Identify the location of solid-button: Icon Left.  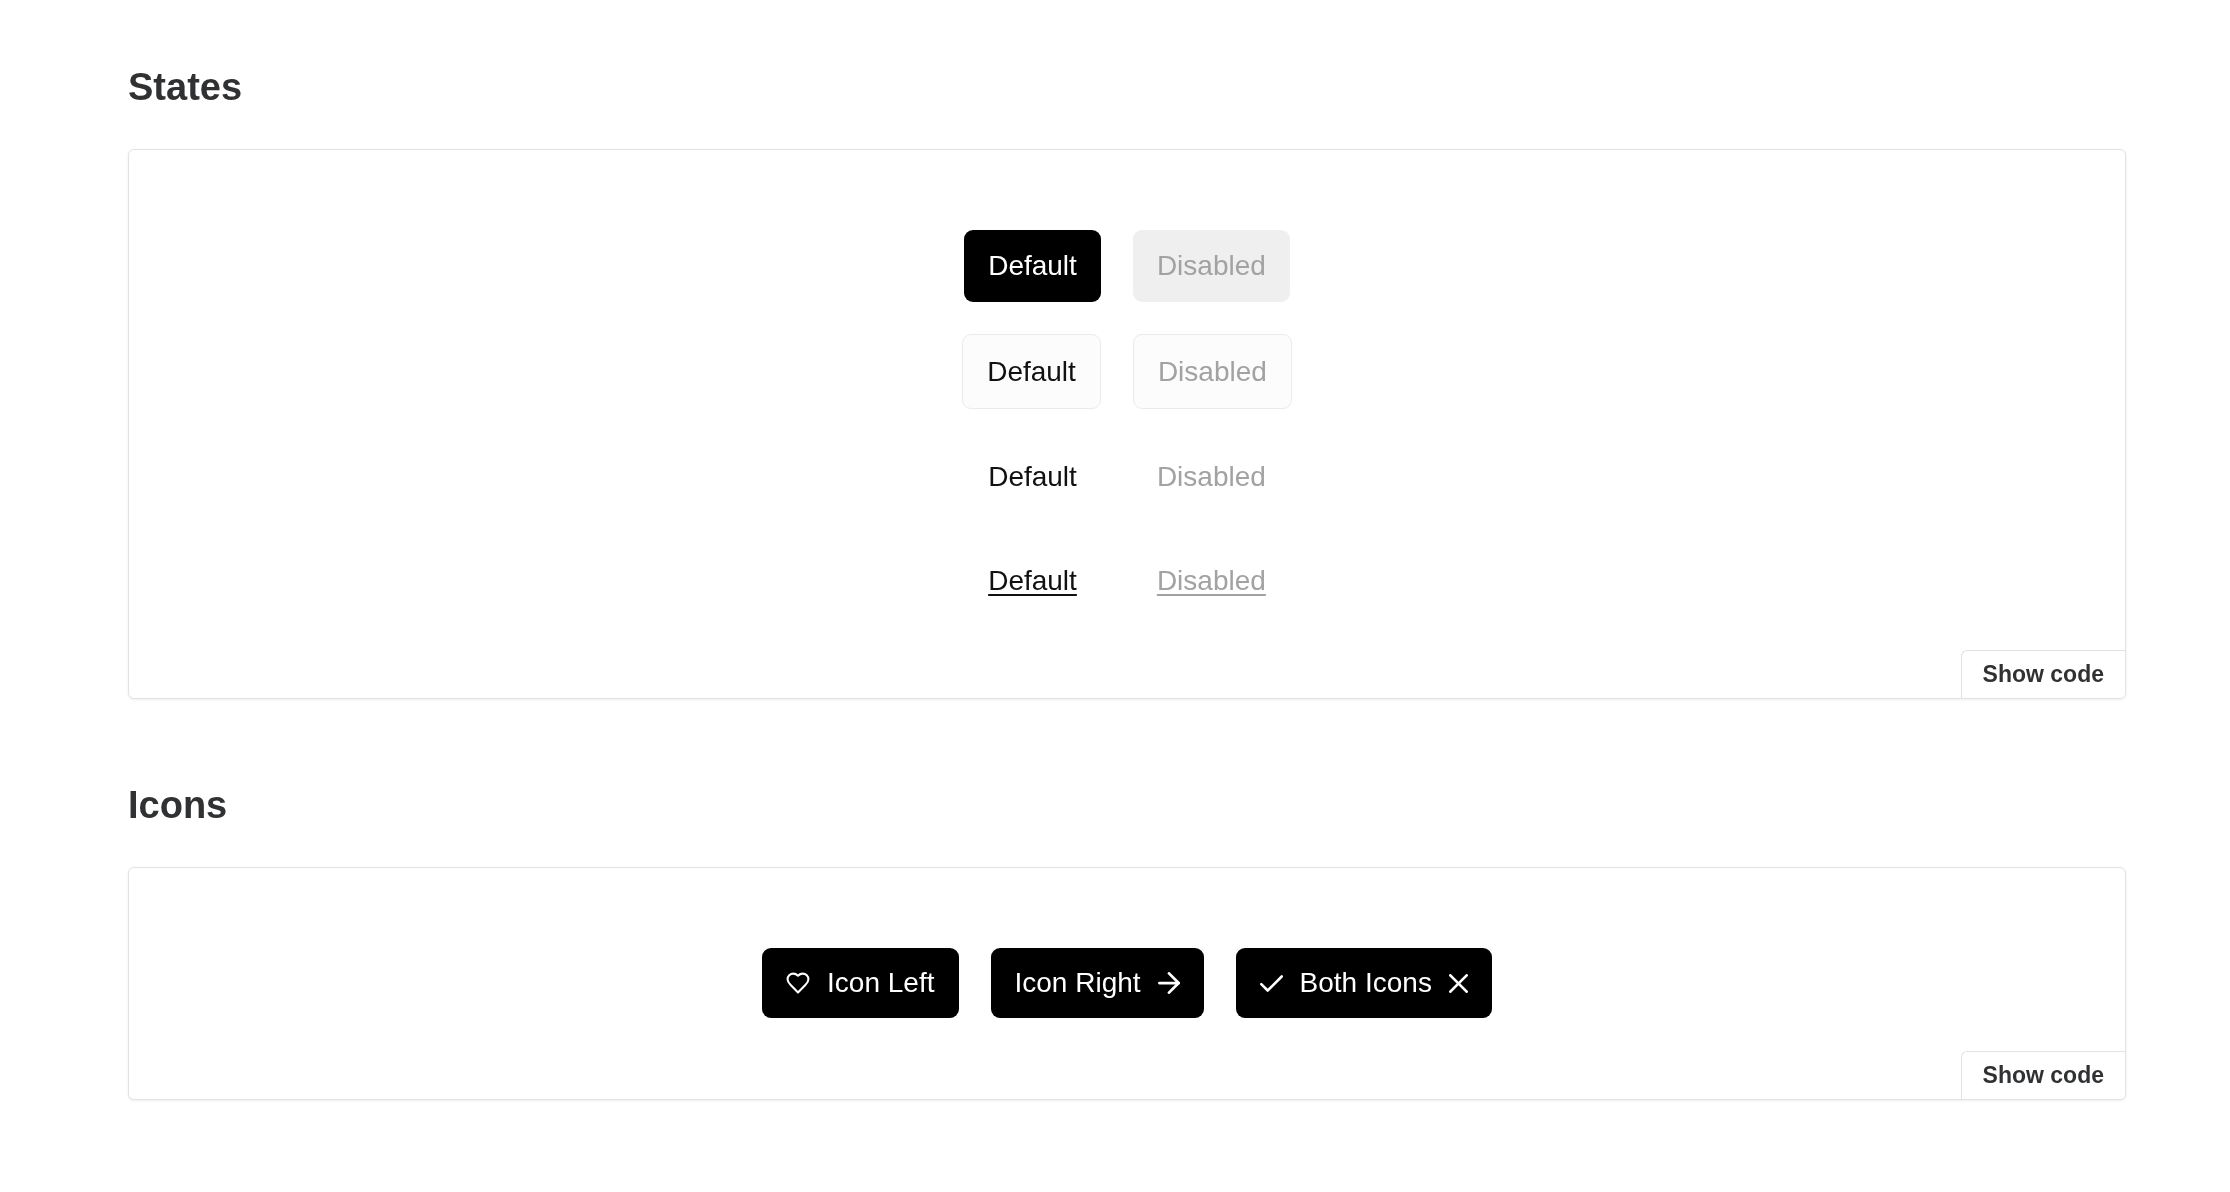
(860, 983).